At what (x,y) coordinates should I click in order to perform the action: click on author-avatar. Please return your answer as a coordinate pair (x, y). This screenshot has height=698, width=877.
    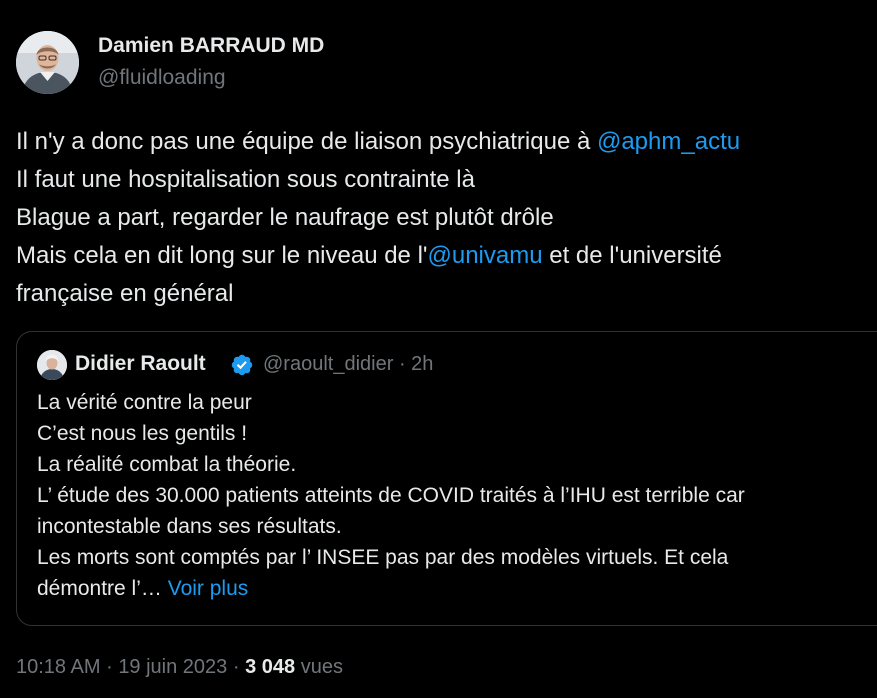
    Looking at the image, I should click on (47, 62).